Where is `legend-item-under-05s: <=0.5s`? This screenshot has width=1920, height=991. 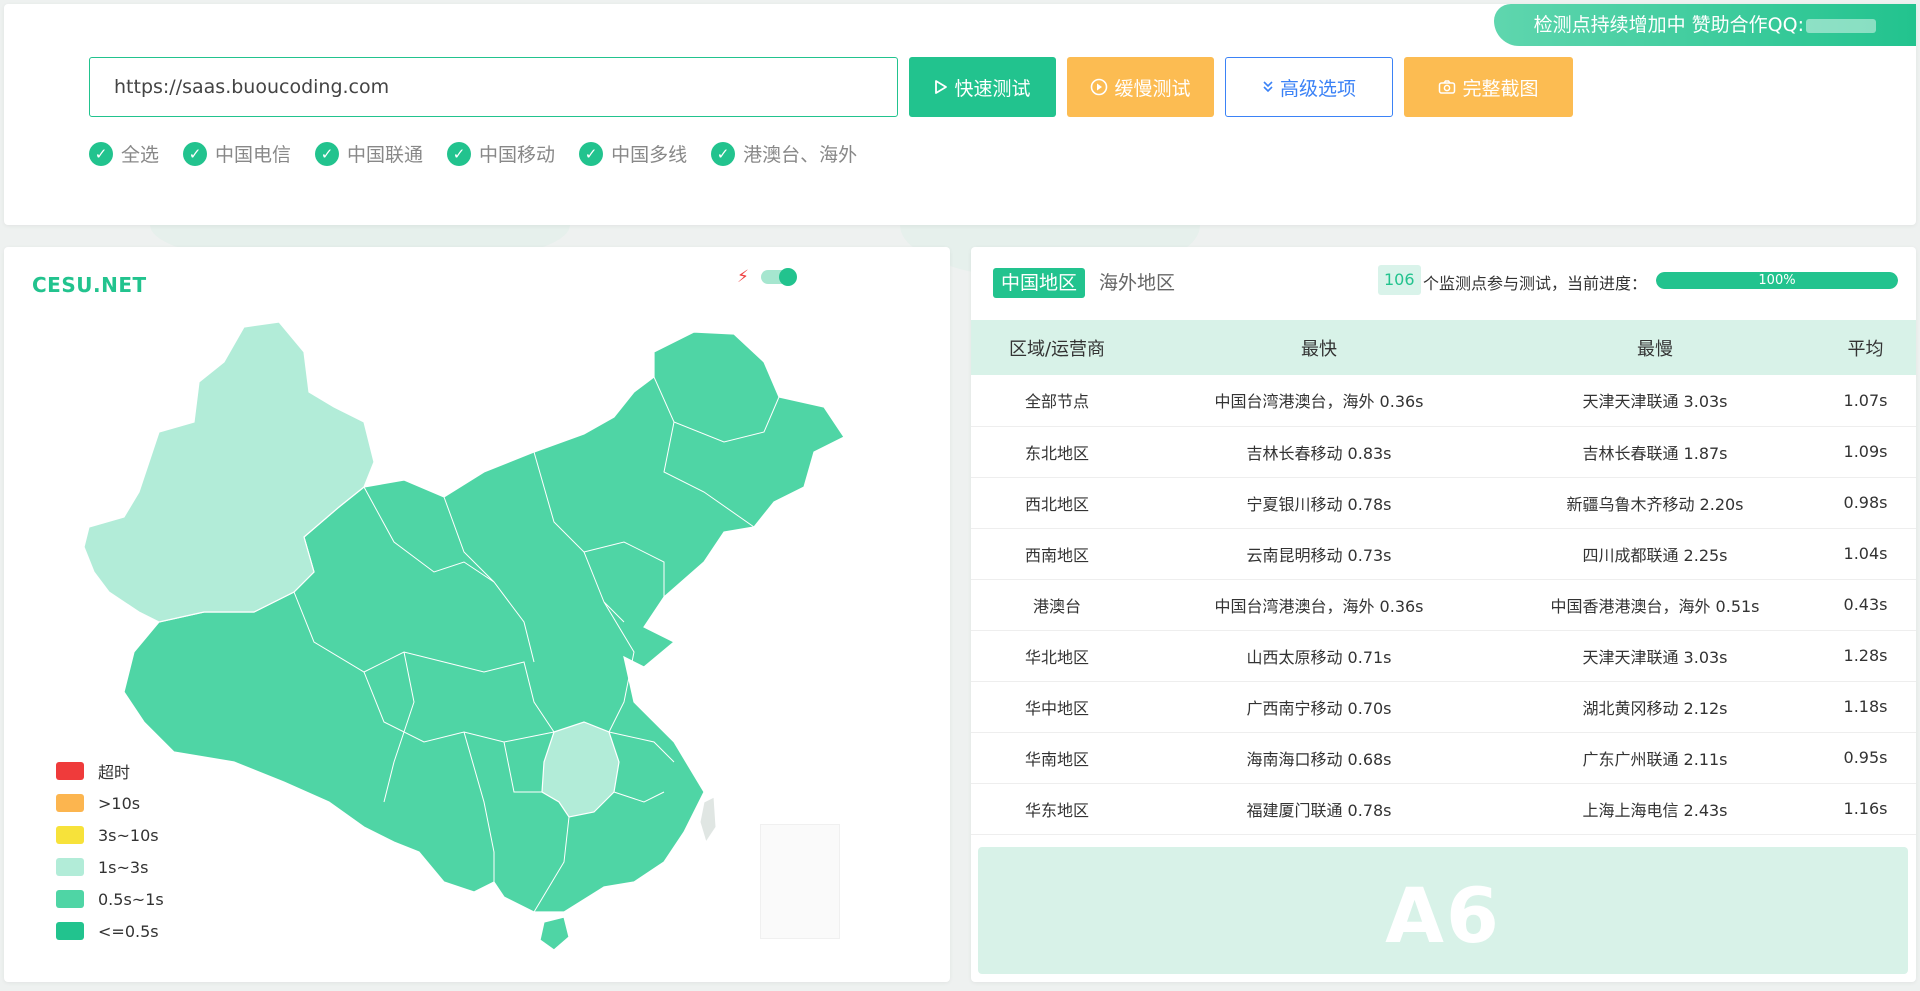
legend-item-under-05s: <=0.5s is located at coordinates (110, 931).